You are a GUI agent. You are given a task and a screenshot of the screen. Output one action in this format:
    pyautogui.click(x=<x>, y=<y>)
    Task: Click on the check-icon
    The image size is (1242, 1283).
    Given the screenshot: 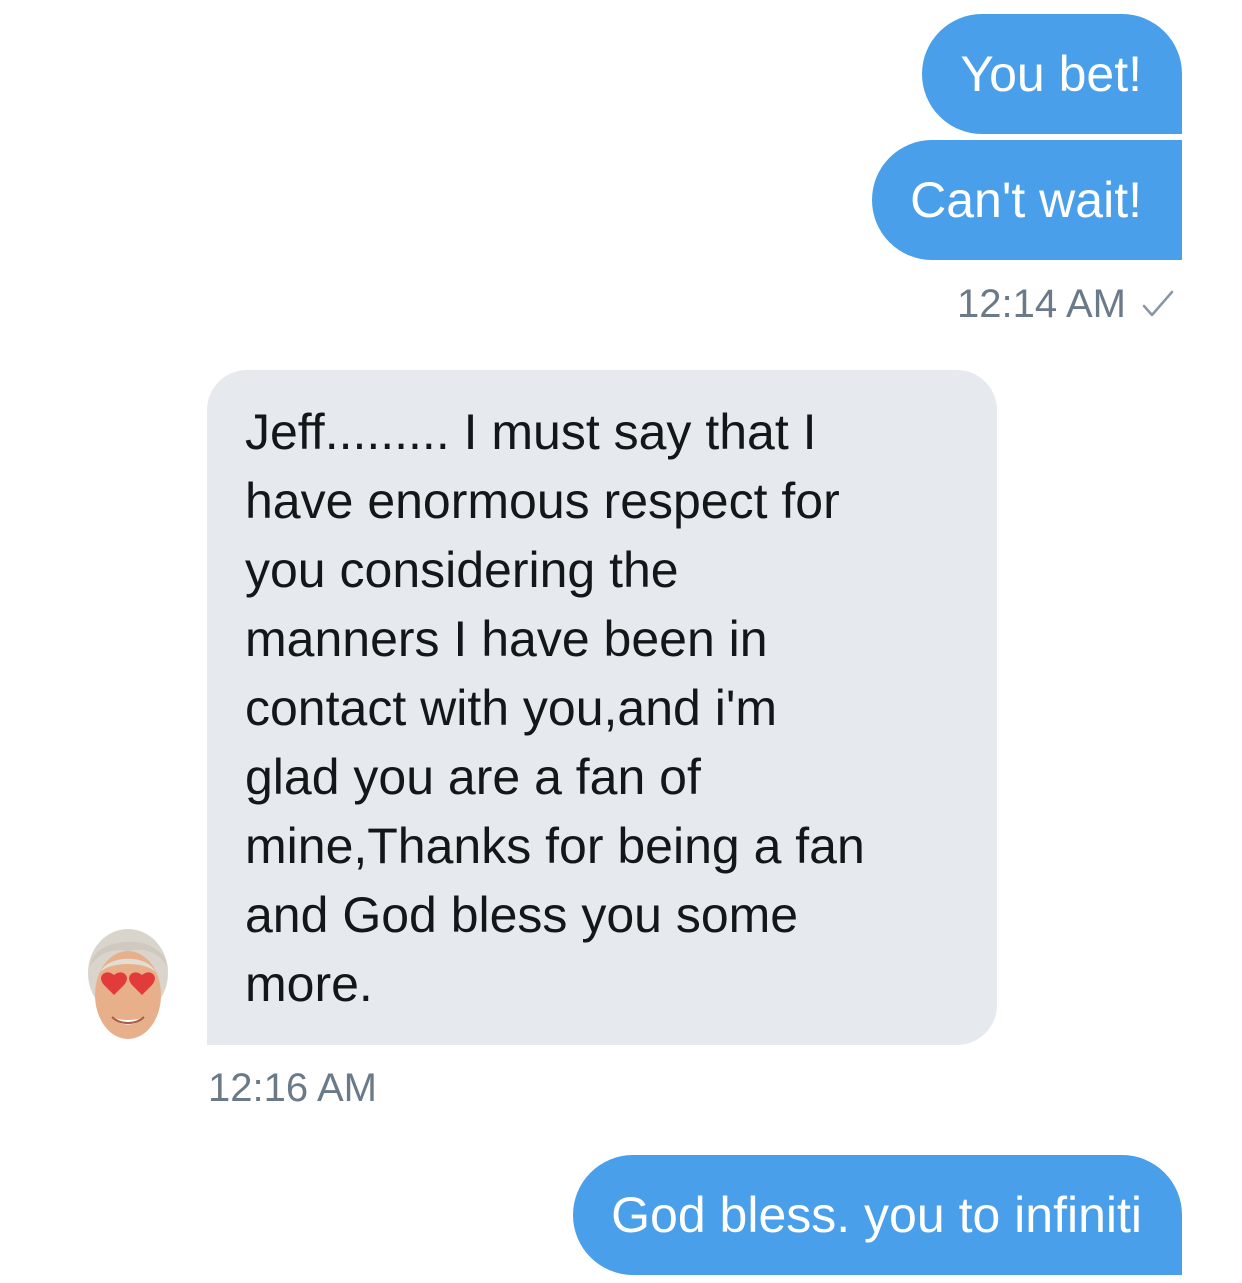 What is the action you would take?
    pyautogui.click(x=1158, y=303)
    